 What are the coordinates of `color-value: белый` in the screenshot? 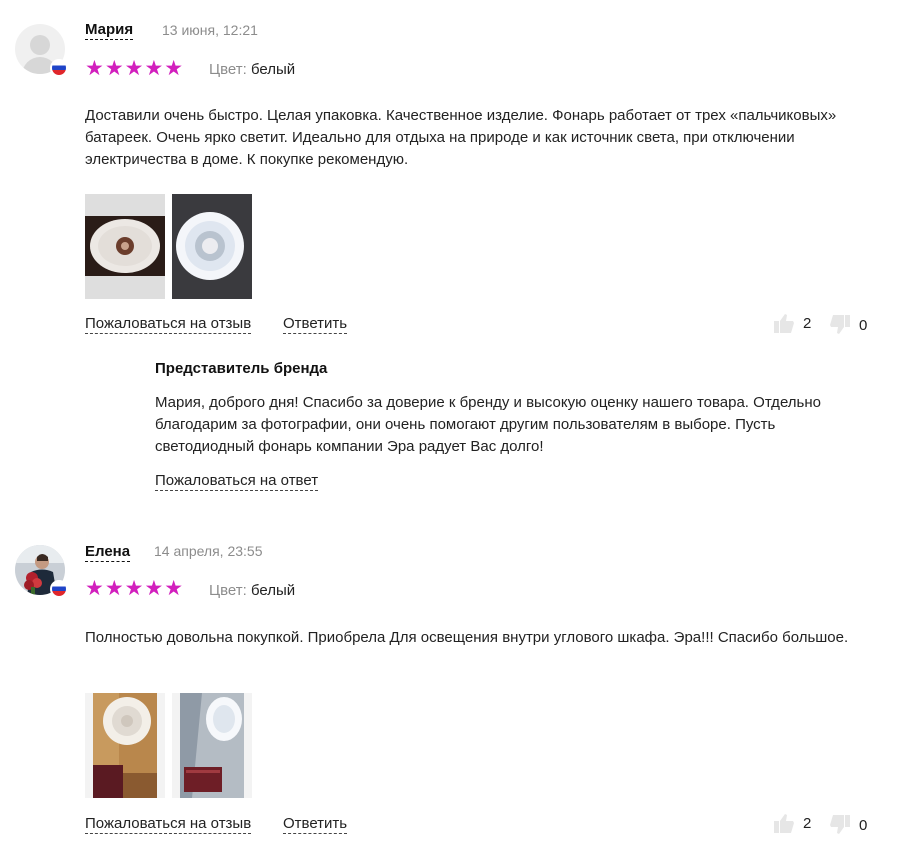 It's located at (273, 590).